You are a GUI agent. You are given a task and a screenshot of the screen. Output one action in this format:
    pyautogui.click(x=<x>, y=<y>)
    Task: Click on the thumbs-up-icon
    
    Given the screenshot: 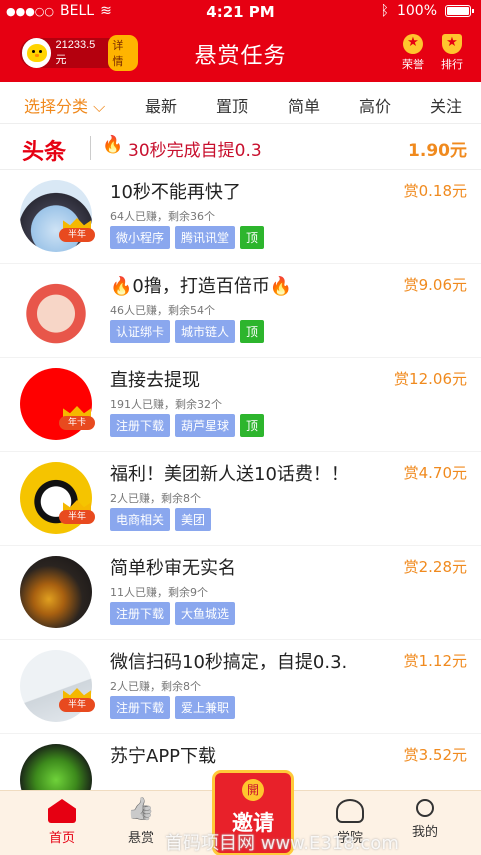 What is the action you would take?
    pyautogui.click(x=141, y=811)
    